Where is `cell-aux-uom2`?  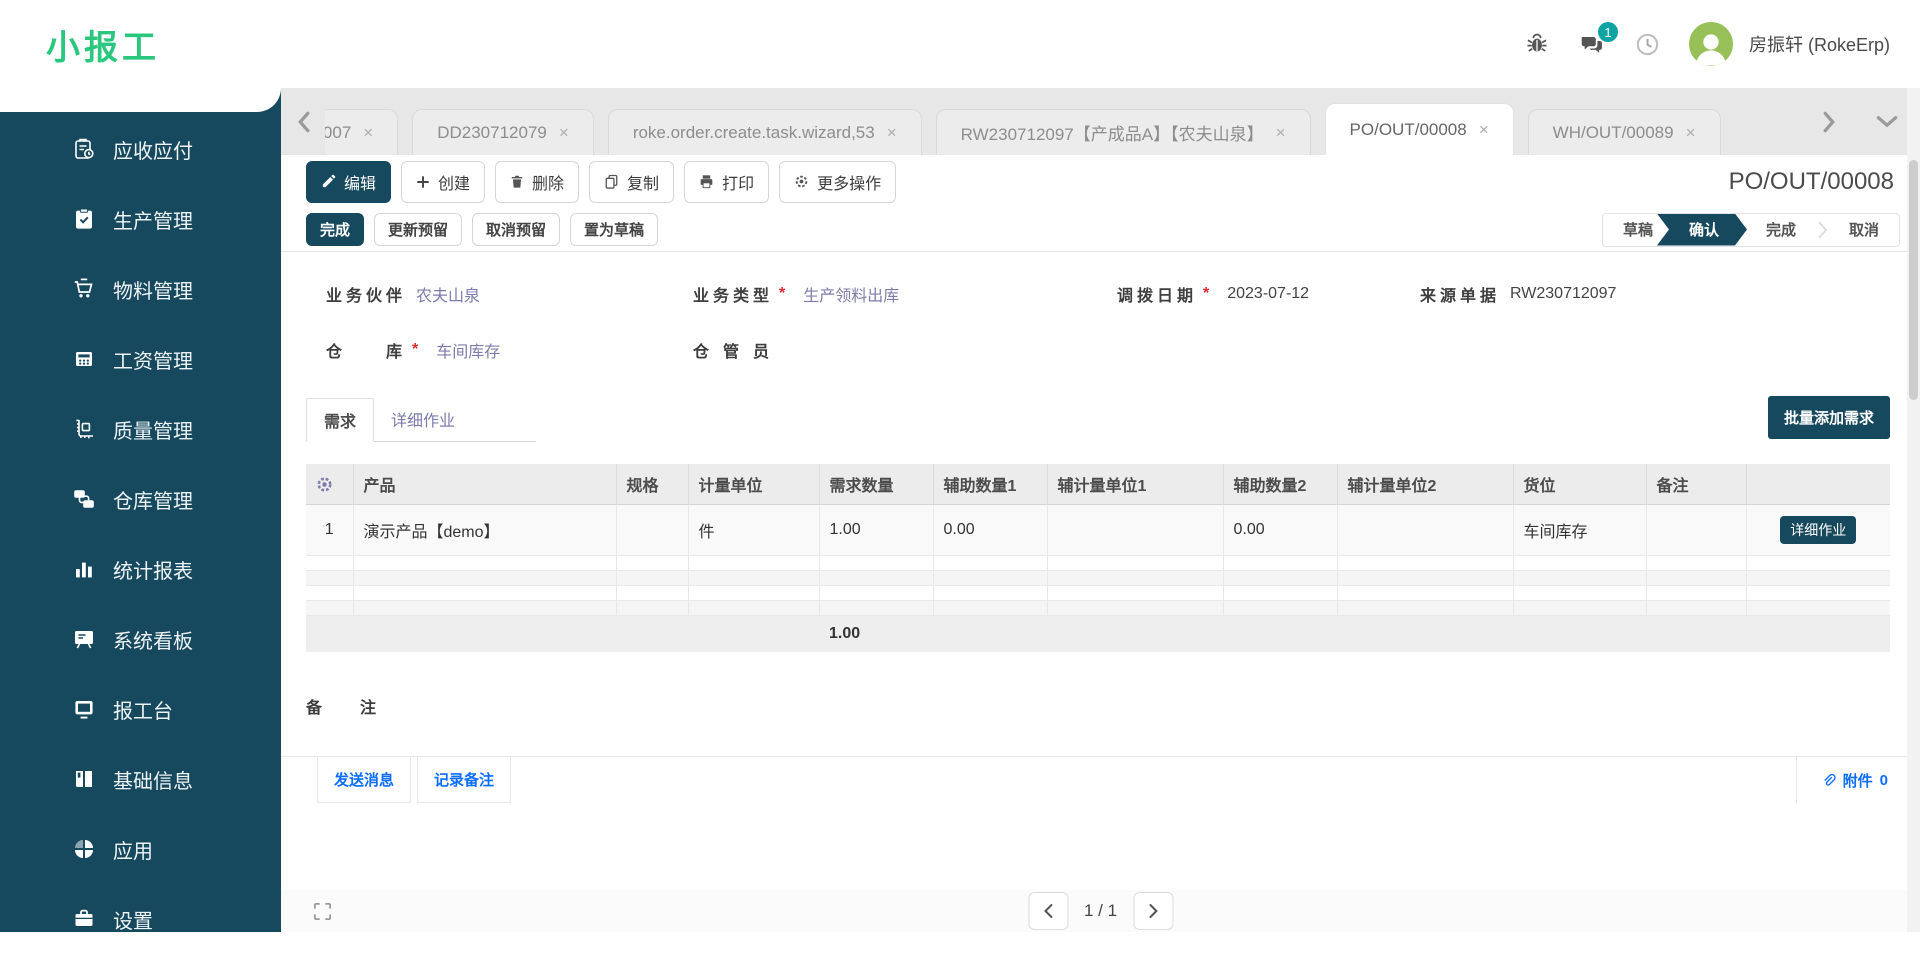 cell-aux-uom2 is located at coordinates (1425, 530).